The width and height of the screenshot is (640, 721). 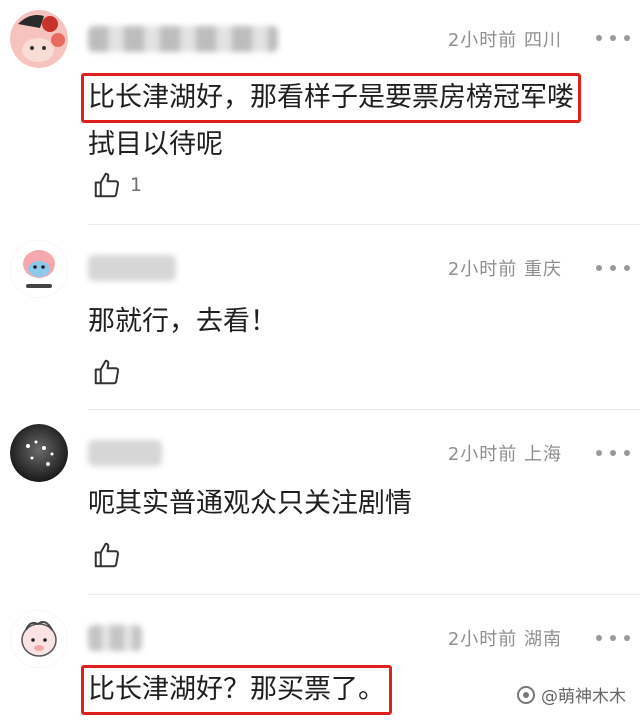 What do you see at coordinates (331, 98) in the screenshot?
I see `highlighted-text: 比长津湖好，那看样子是要票房榜冠军喽` at bounding box center [331, 98].